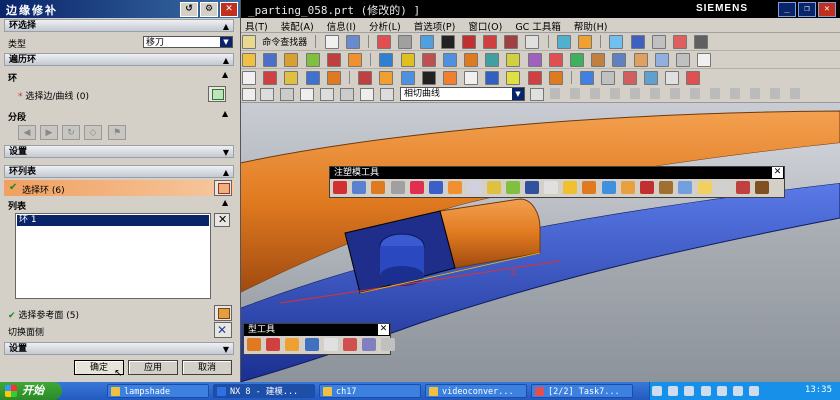  Describe the element at coordinates (701, 42) in the screenshot. I see `clip-icon` at that location.